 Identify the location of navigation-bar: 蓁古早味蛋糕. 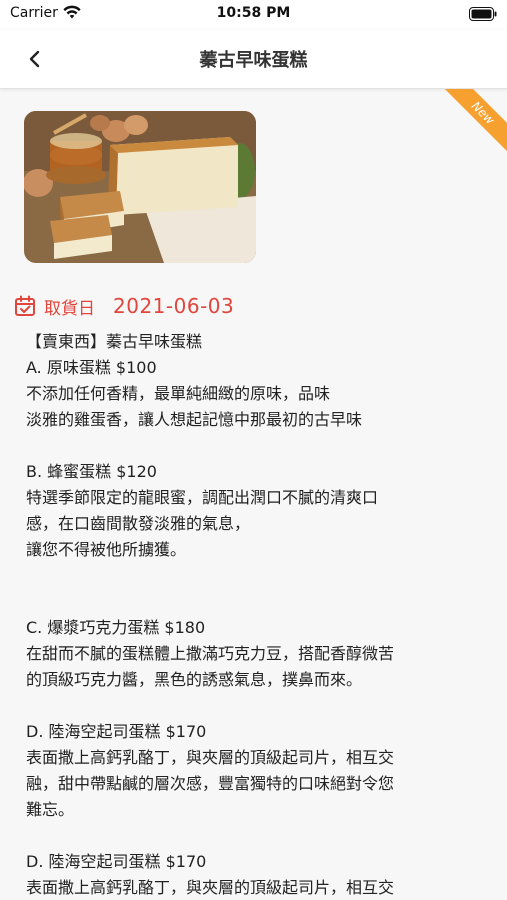
(253, 59).